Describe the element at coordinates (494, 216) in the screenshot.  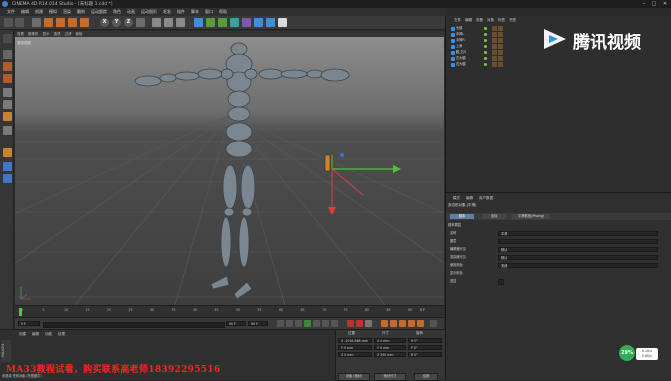
I see `tab-coordinates: 坐标` at that location.